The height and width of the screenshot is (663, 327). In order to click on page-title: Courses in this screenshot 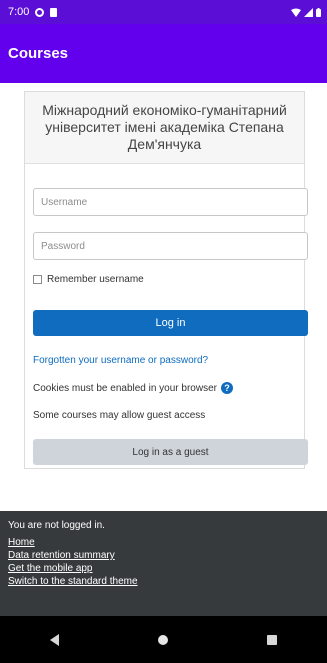, I will do `click(38, 53)`.